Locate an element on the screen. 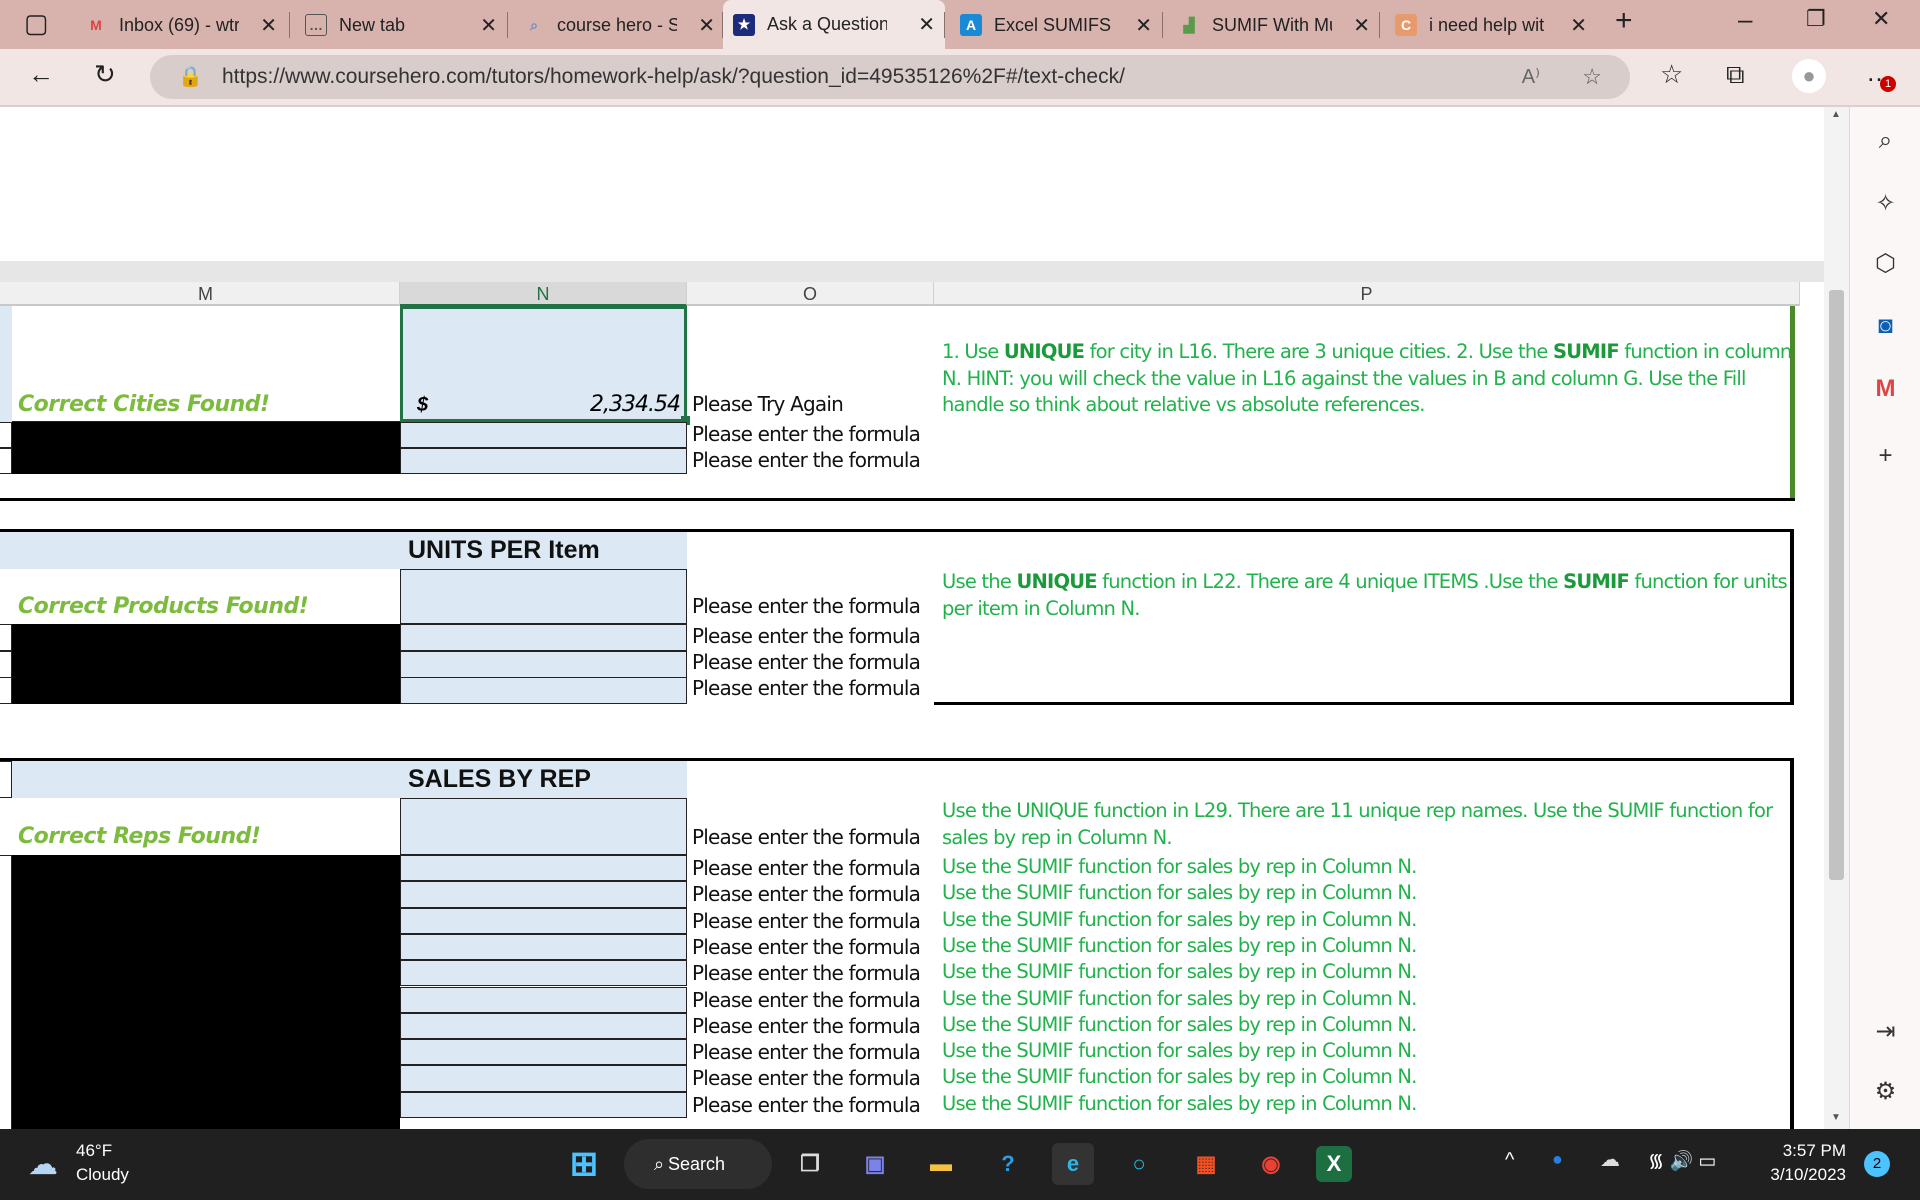 The width and height of the screenshot is (1920, 1200). chrome-icon: ◉ is located at coordinates (1271, 1164).